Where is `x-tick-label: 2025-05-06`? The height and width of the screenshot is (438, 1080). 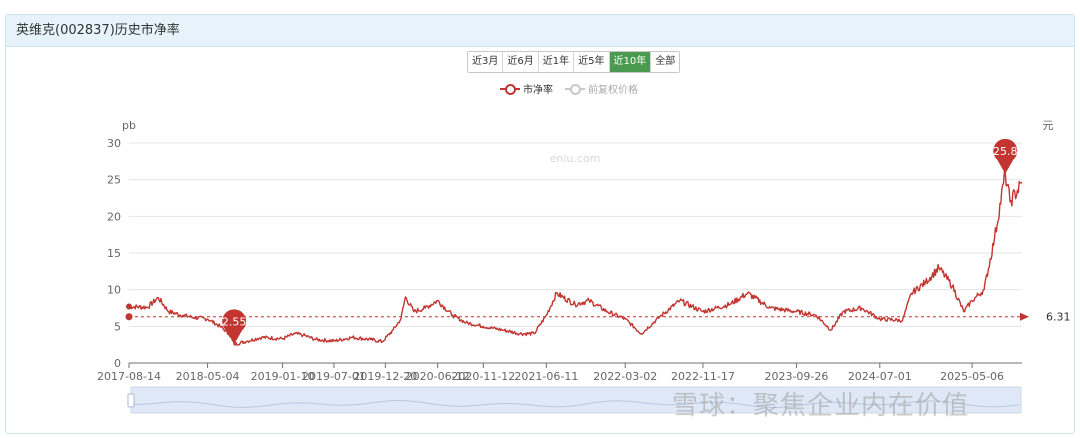
x-tick-label: 2025-05-06 is located at coordinates (972, 376).